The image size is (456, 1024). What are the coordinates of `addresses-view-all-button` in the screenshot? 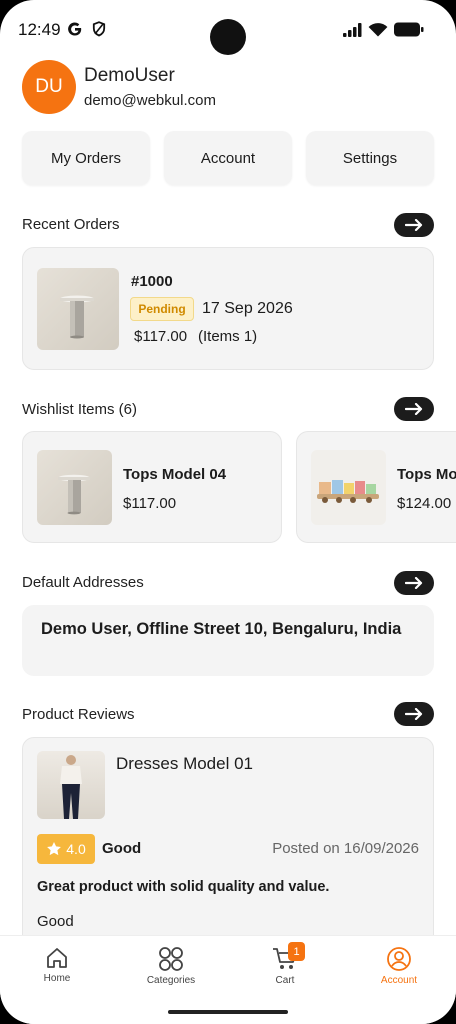 It's located at (414, 583).